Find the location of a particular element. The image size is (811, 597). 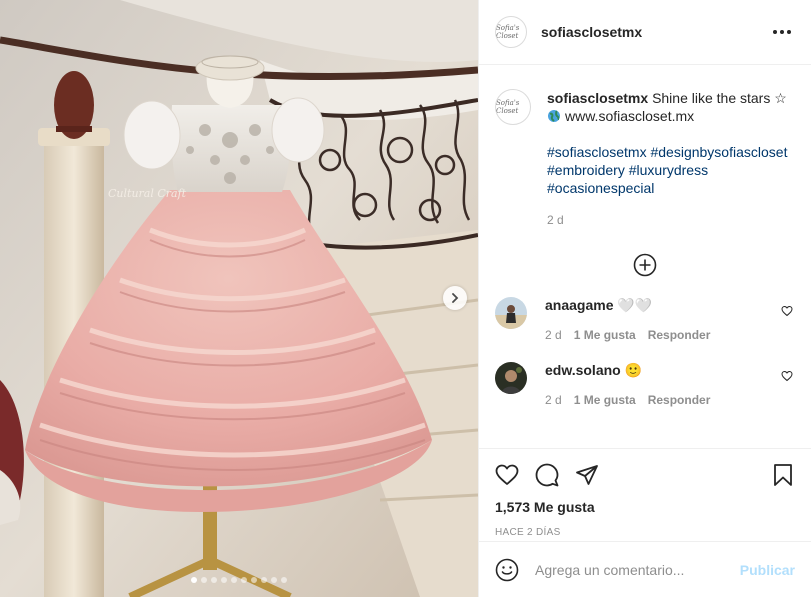

paper-plane-icon is located at coordinates (587, 475).